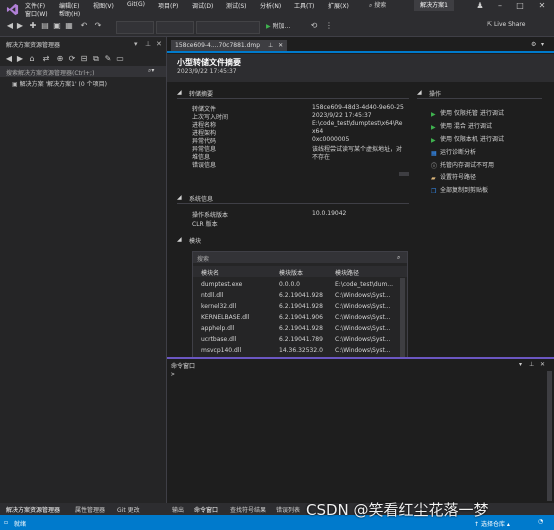 Image resolution: width=554 pixels, height=530 pixels. I want to click on collapse-all-icon: ⊟, so click(84, 59).